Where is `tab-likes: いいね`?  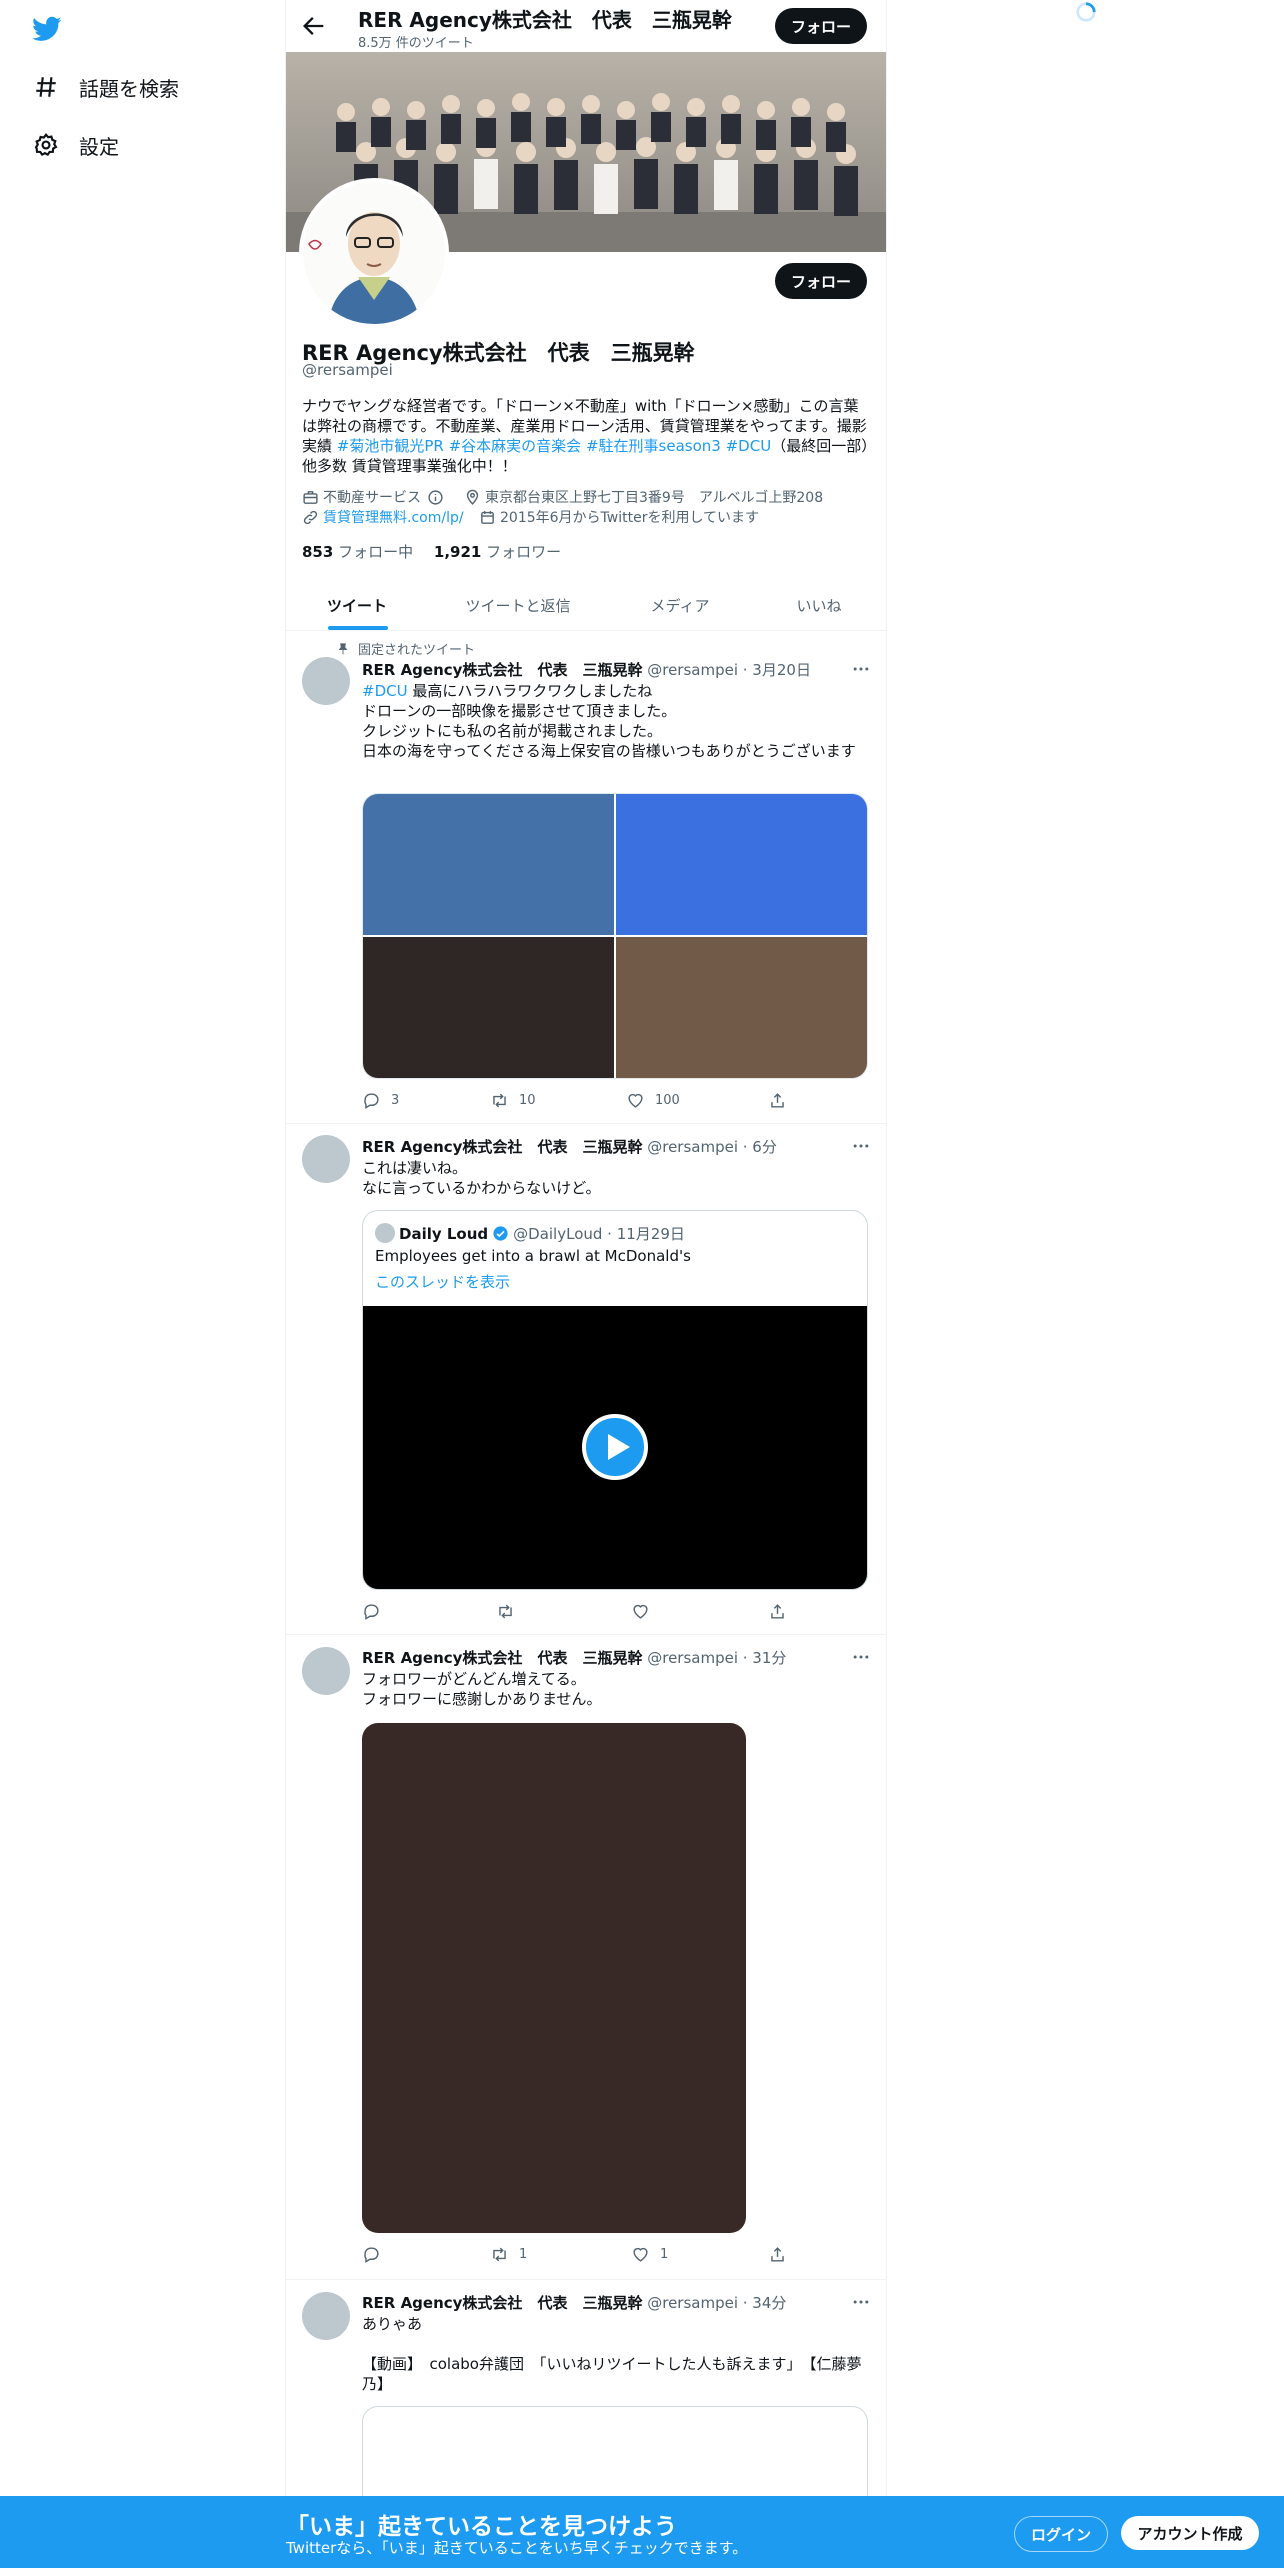 tab-likes: いいね is located at coordinates (819, 605).